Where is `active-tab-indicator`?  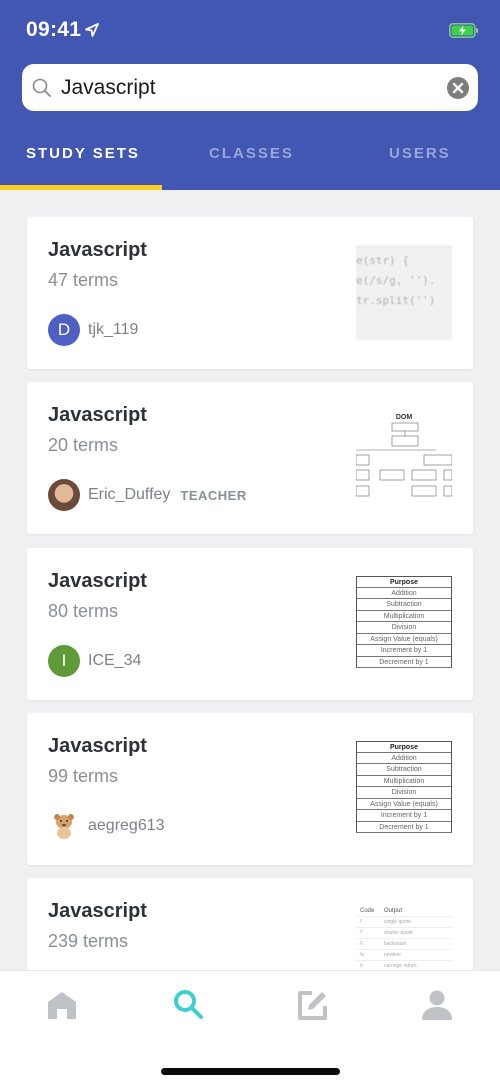
active-tab-indicator is located at coordinates (81, 187).